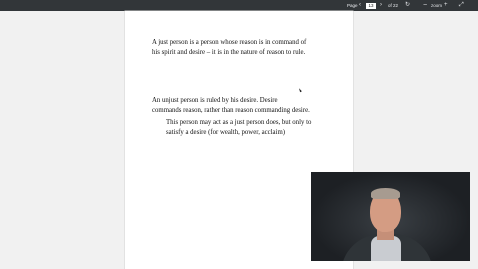 The image size is (478, 269). What do you see at coordinates (436, 5) in the screenshot?
I see `zoom-label: zoom` at bounding box center [436, 5].